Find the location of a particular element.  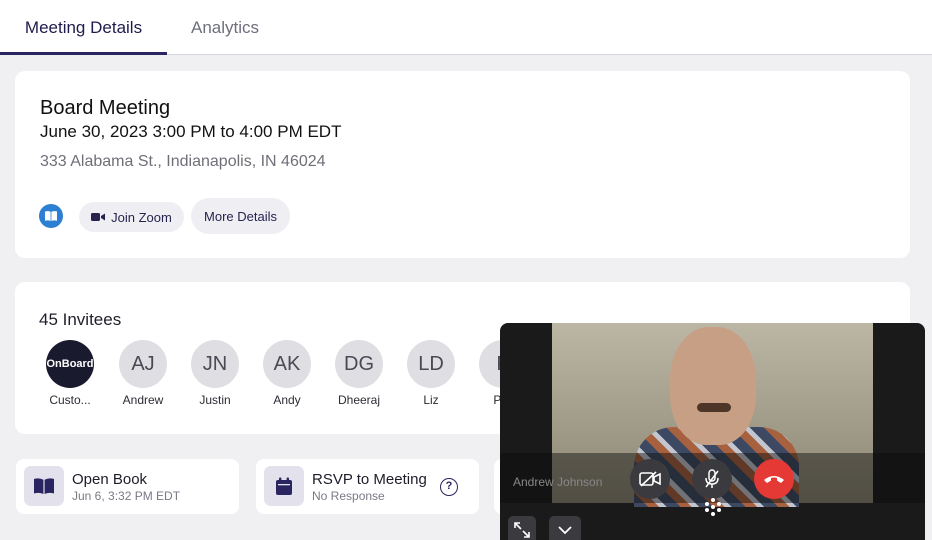

mute-button is located at coordinates (712, 479).